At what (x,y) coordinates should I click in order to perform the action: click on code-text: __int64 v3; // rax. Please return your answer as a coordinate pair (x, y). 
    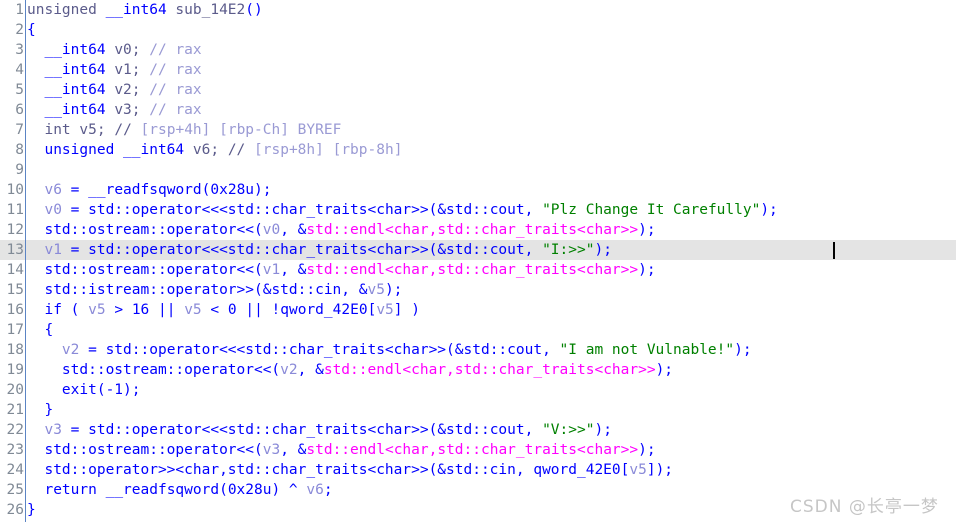
    Looking at the image, I should click on (112, 110).